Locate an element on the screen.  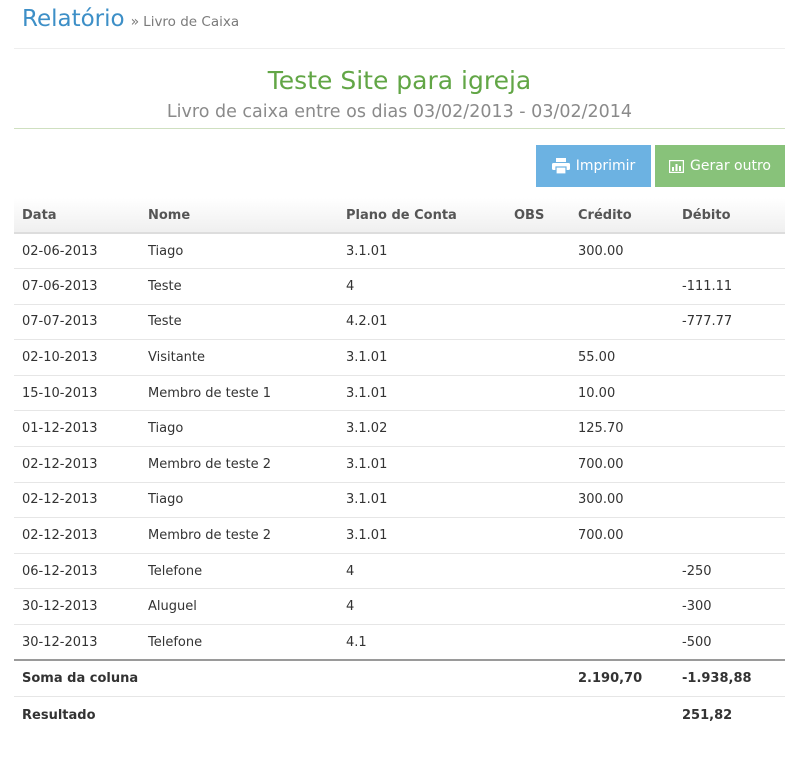
generate-button-label: Gerar outro is located at coordinates (730, 166).